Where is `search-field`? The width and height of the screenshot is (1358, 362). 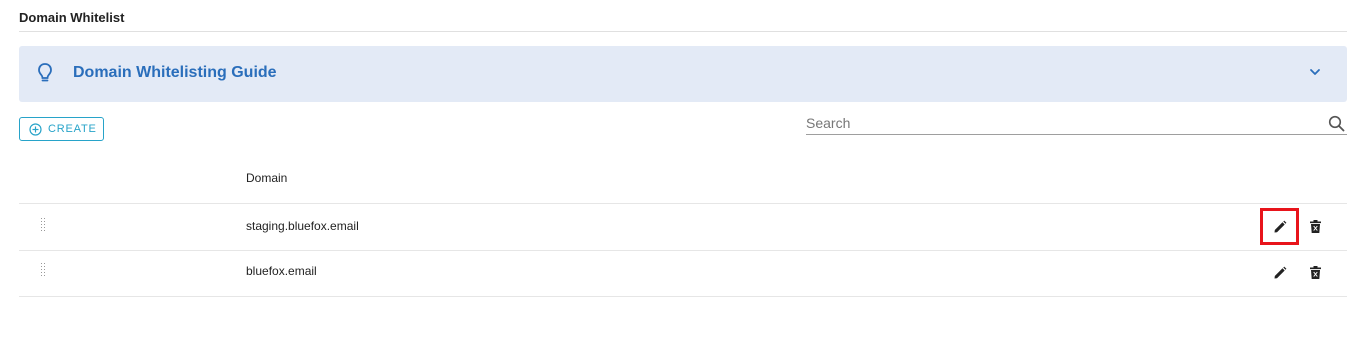
search-field is located at coordinates (1076, 123).